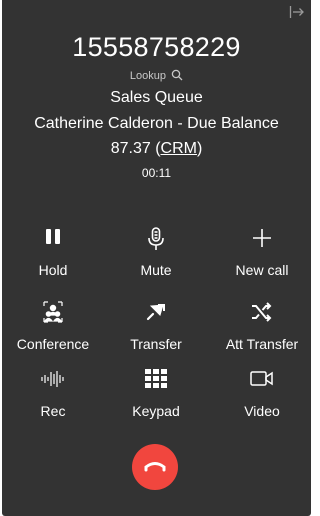 The image size is (320, 516). I want to click on crm-close-paren: ), so click(199, 148).